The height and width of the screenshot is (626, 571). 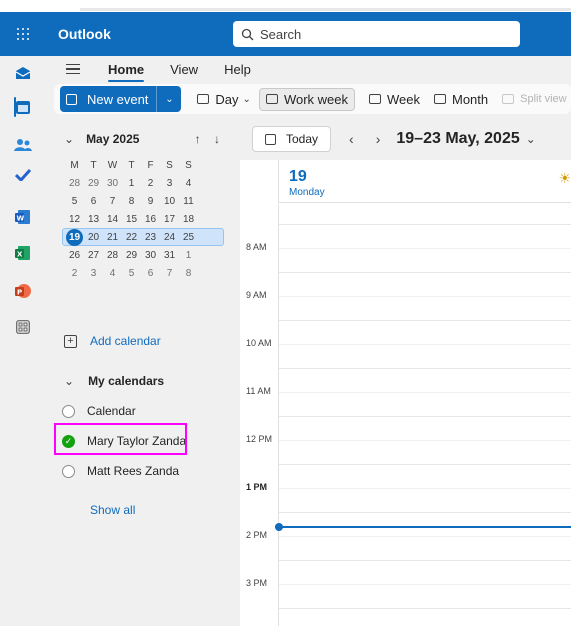 I want to click on new-event-dropdown: ⌄, so click(x=169, y=99).